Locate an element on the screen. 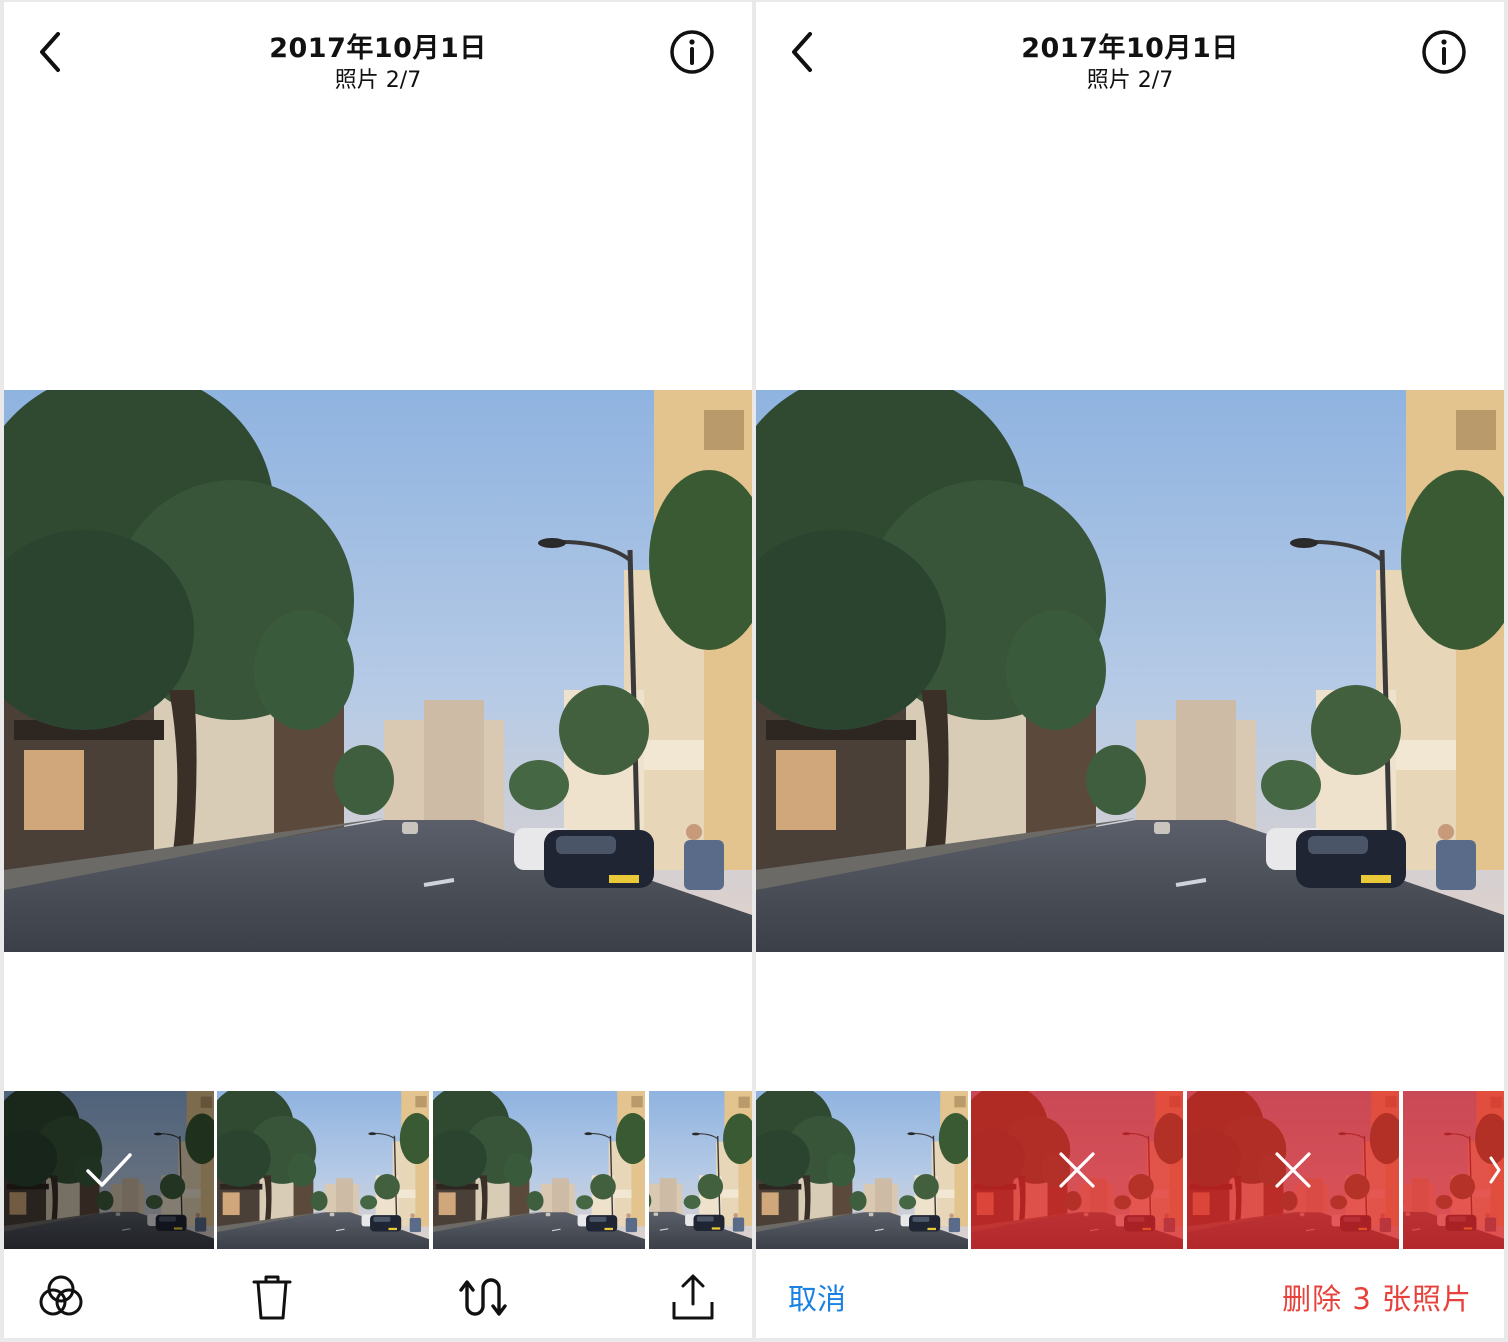 The width and height of the screenshot is (1508, 1342). cancel-button: 取消 is located at coordinates (817, 1297).